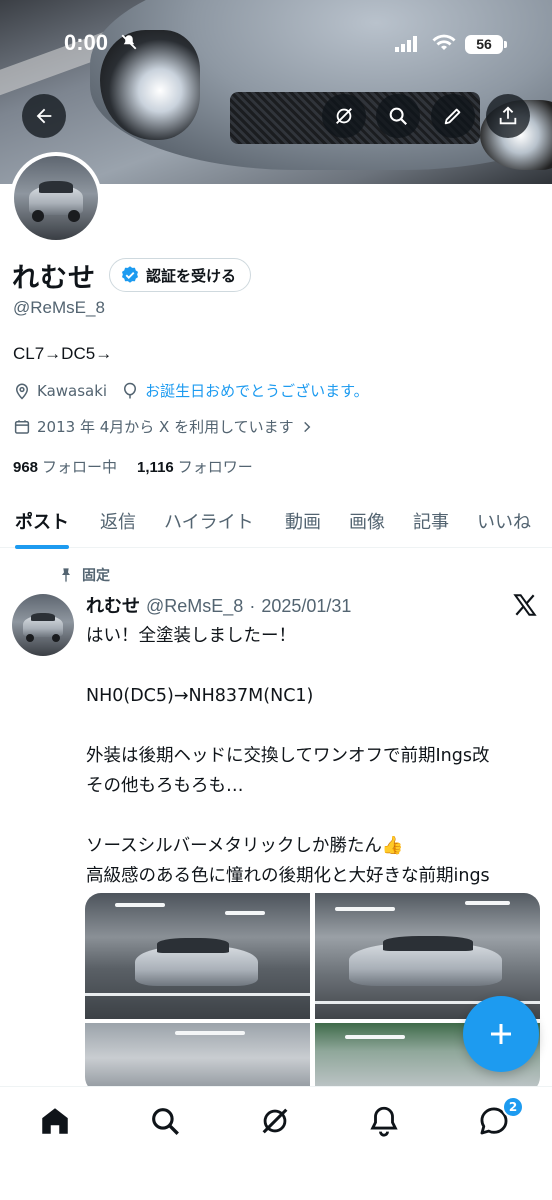  I want to click on plus-icon, so click(501, 1034).